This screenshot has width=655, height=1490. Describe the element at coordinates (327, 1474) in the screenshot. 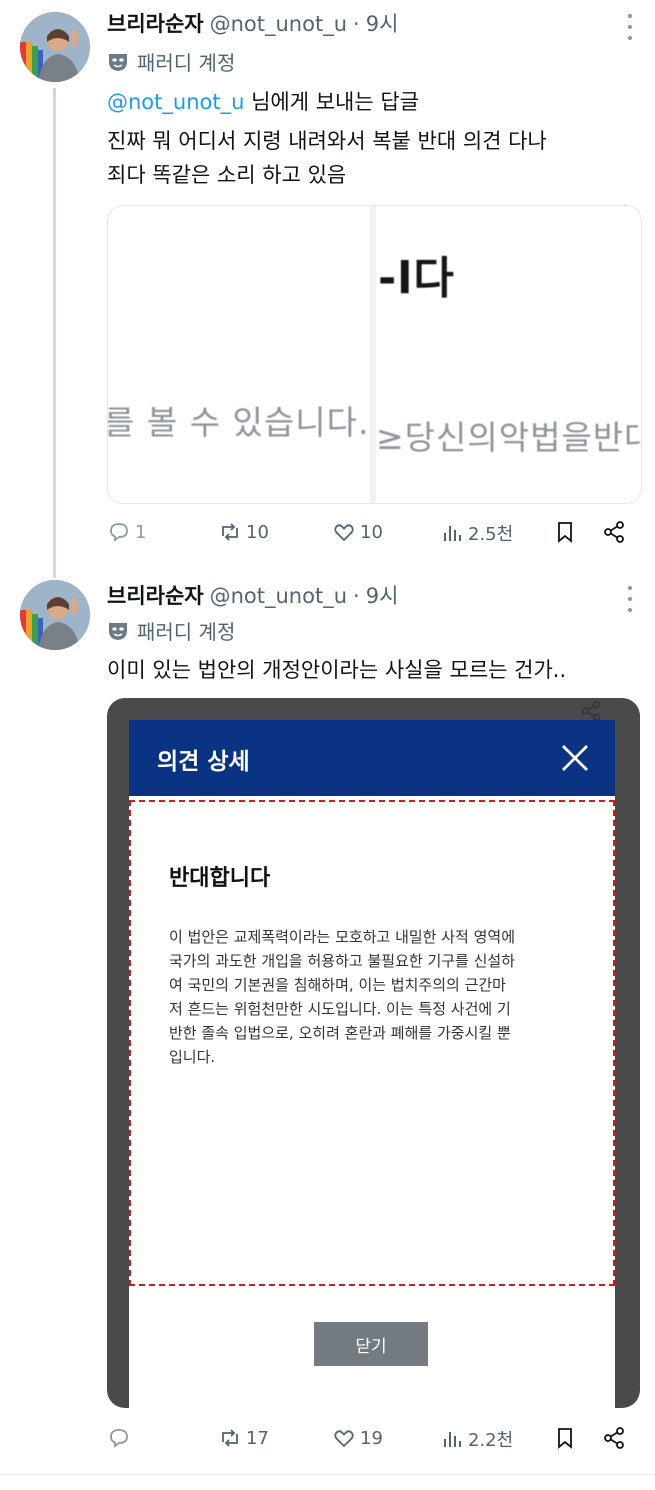

I see `feed-divider` at that location.